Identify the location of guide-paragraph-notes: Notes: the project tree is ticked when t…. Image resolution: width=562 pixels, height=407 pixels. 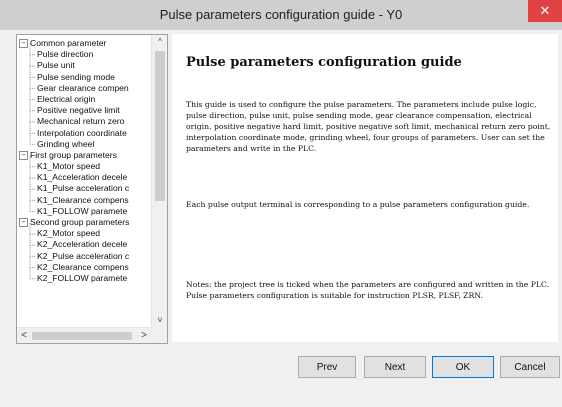
(368, 290).